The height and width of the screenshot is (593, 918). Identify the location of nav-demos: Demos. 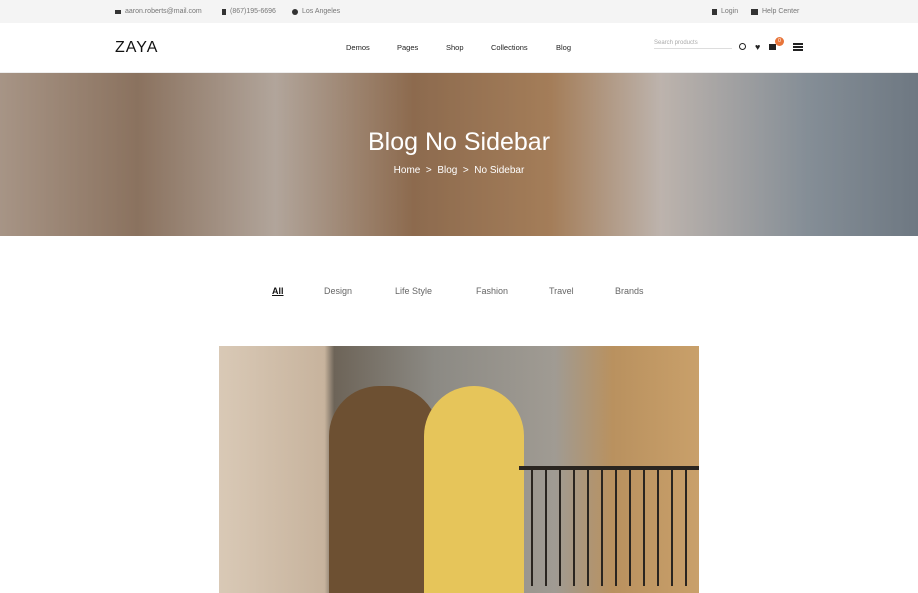
(358, 47).